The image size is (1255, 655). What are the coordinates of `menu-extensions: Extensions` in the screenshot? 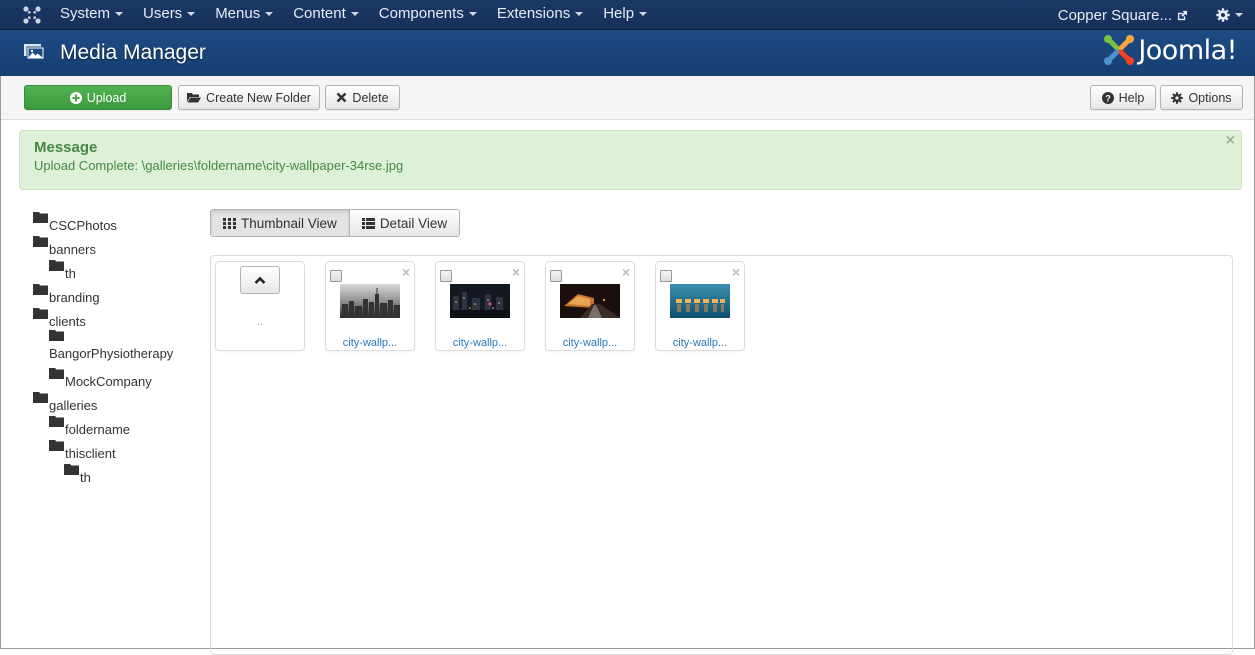 It's located at (540, 15).